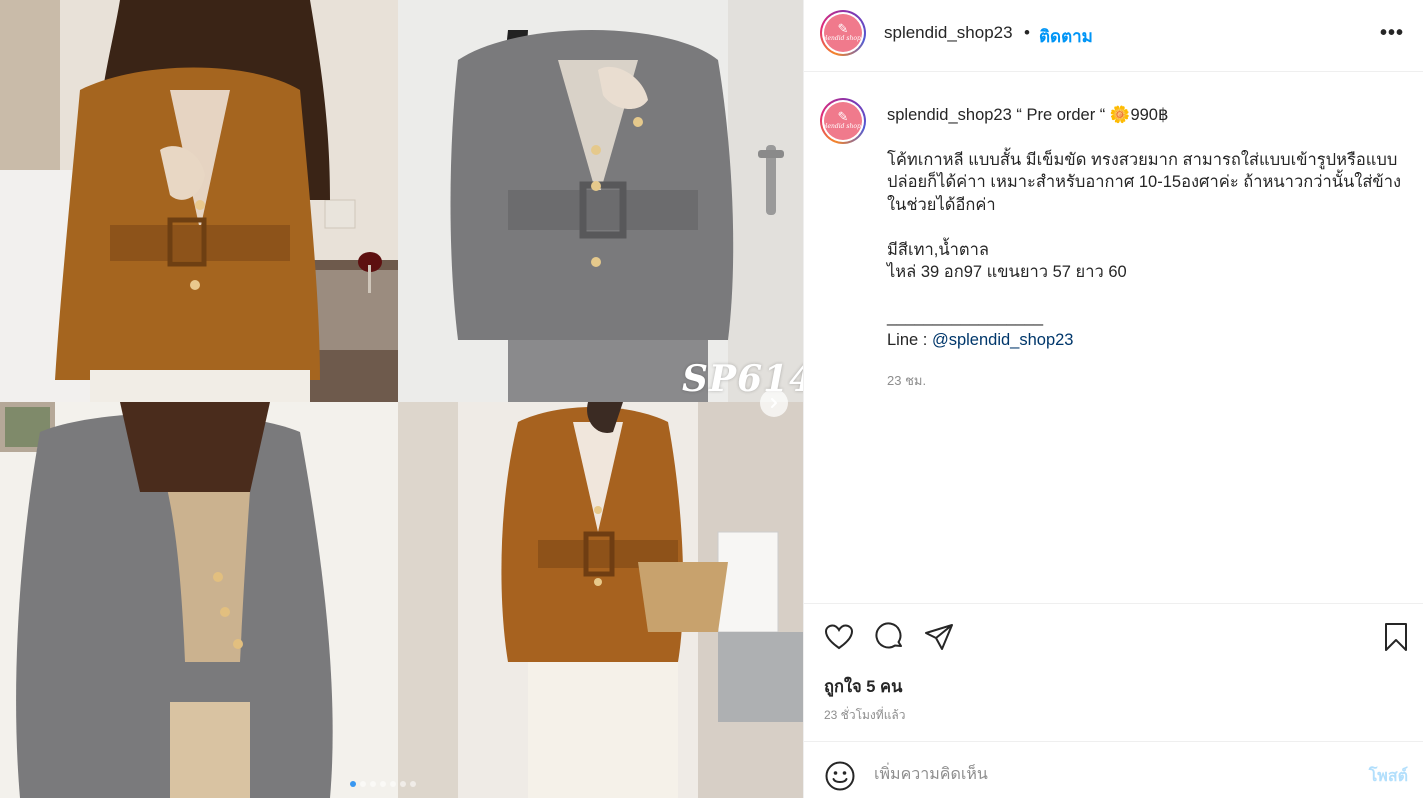 This screenshot has height=798, width=1423. I want to click on caption-avatar: ✎ Splendid shop23, so click(843, 121).